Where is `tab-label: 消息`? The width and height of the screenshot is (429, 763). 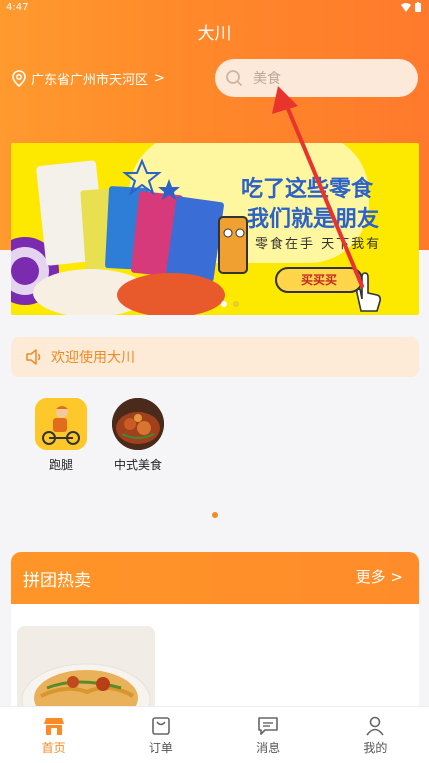 tab-label: 消息 is located at coordinates (268, 748).